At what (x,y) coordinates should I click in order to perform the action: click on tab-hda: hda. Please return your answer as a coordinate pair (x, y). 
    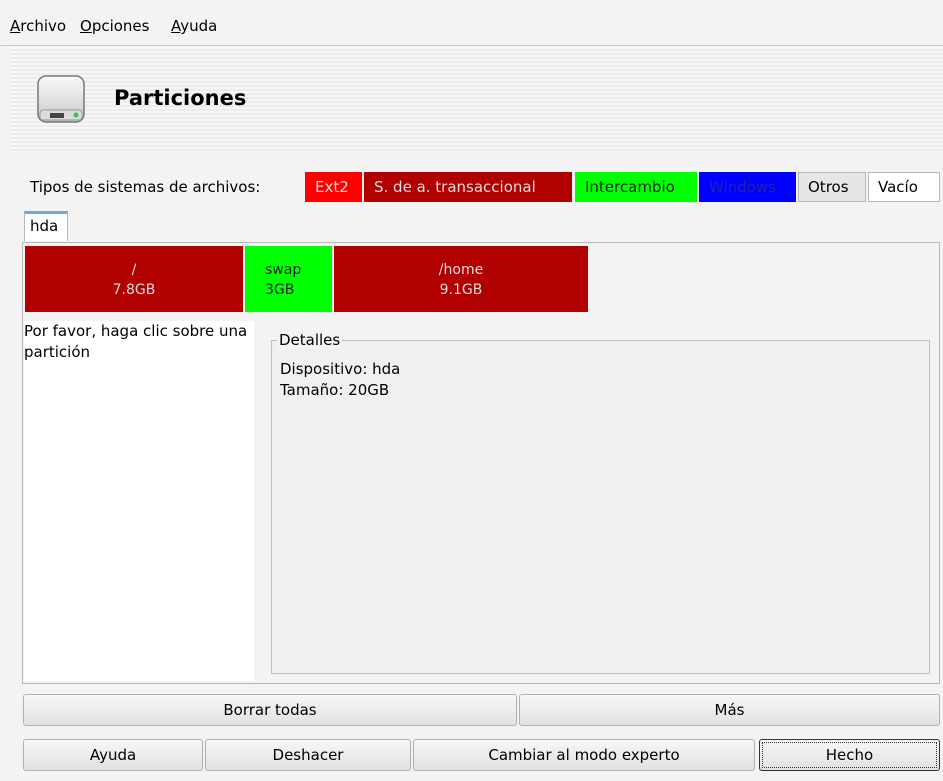
    Looking at the image, I should click on (46, 226).